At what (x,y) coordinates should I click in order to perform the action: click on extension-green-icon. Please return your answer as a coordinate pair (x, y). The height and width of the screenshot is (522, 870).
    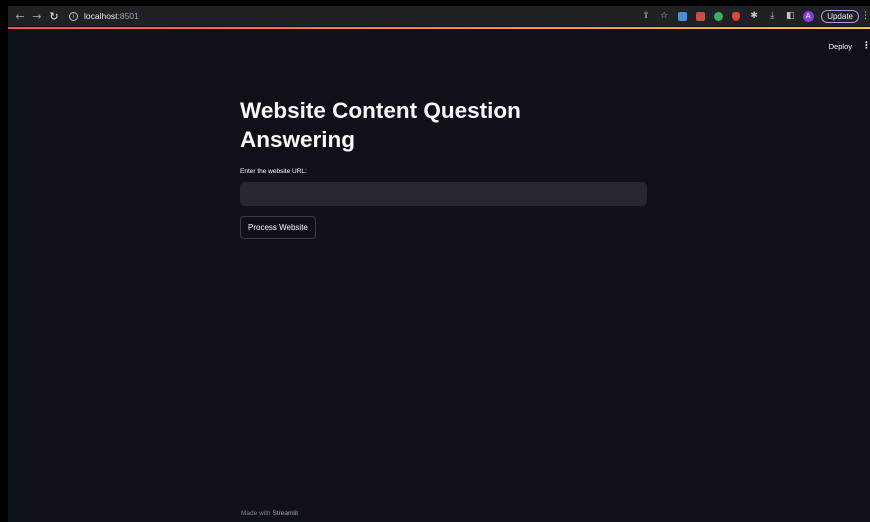
    Looking at the image, I should click on (718, 16).